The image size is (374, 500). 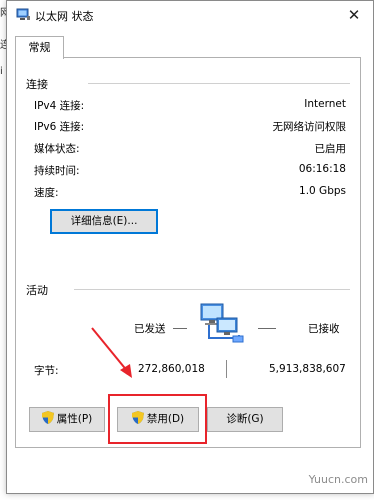 What do you see at coordinates (37, 84) in the screenshot?
I see `connection-heading: 连接` at bounding box center [37, 84].